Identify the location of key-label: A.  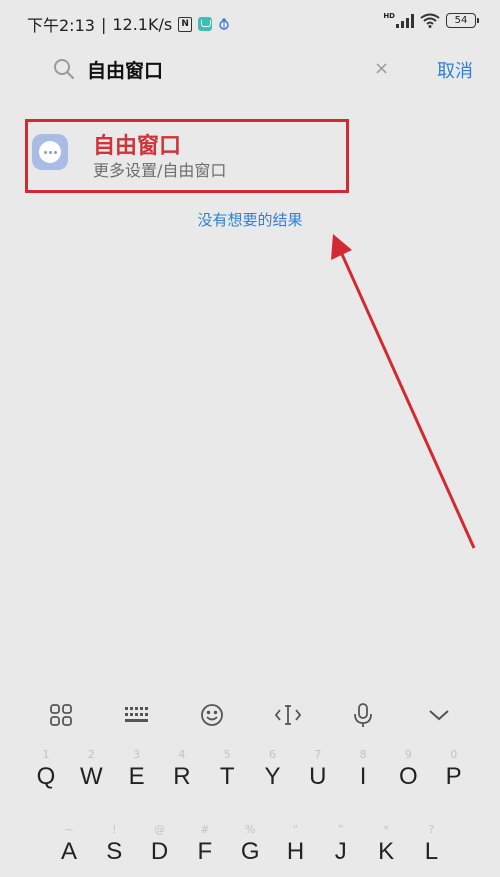
(68, 851).